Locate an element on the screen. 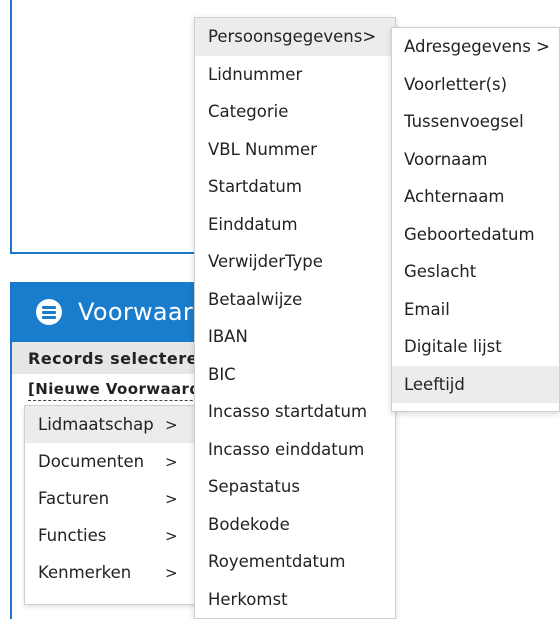 This screenshot has height=619, width=560. field-item-vbl-nummer: VBL Nummer is located at coordinates (295, 150).